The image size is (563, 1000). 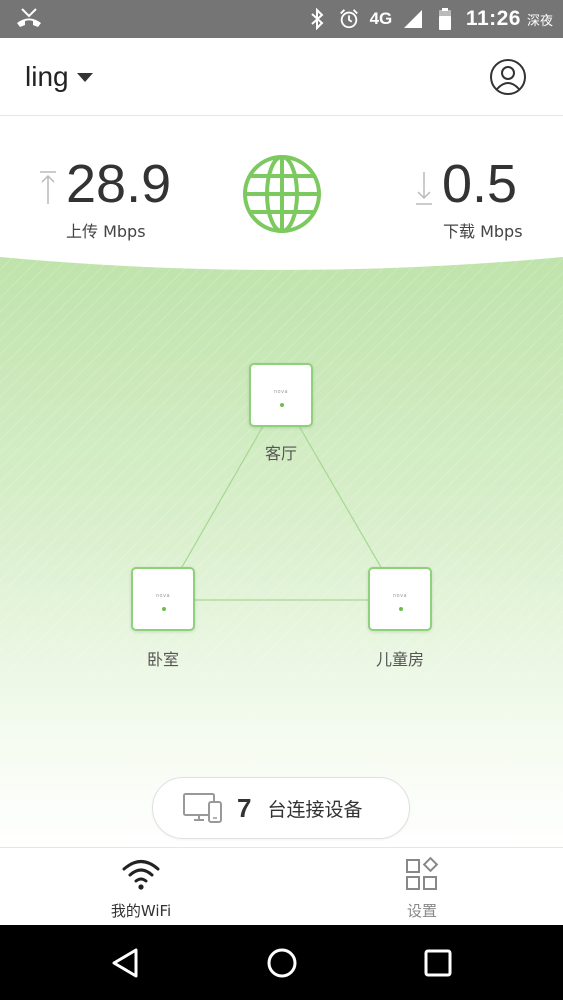 What do you see at coordinates (508, 77) in the screenshot?
I see `user-circle-icon` at bounding box center [508, 77].